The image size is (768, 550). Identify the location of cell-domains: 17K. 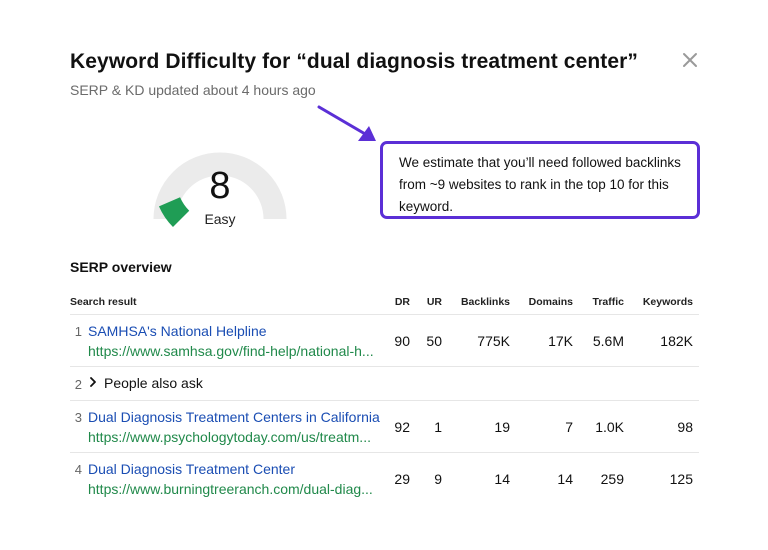
(560, 341).